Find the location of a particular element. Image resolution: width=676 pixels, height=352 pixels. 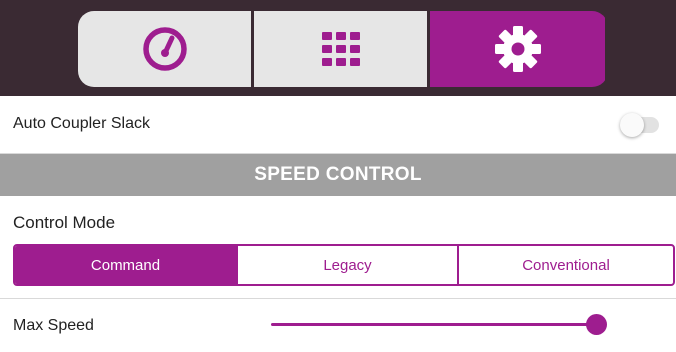

control-mode-command-button: Command is located at coordinates (125, 265).